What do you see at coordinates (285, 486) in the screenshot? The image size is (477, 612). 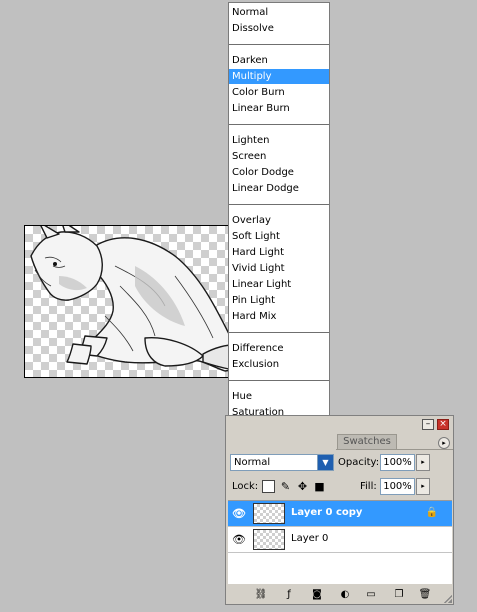 I see `lock-brush-icon: ✎` at bounding box center [285, 486].